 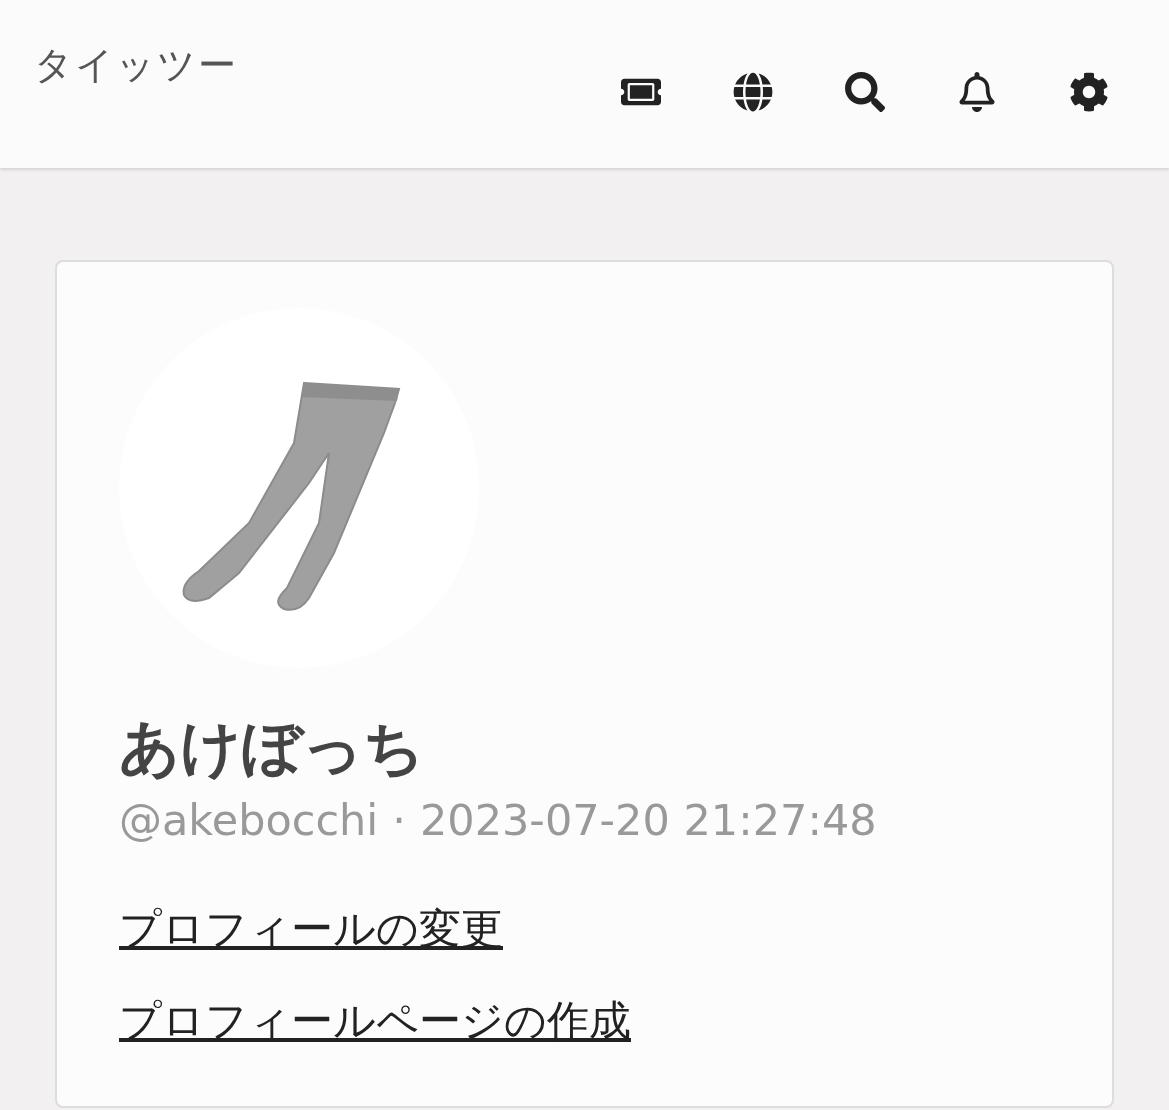 What do you see at coordinates (311, 929) in the screenshot?
I see `profile-link: プロフィールの変更` at bounding box center [311, 929].